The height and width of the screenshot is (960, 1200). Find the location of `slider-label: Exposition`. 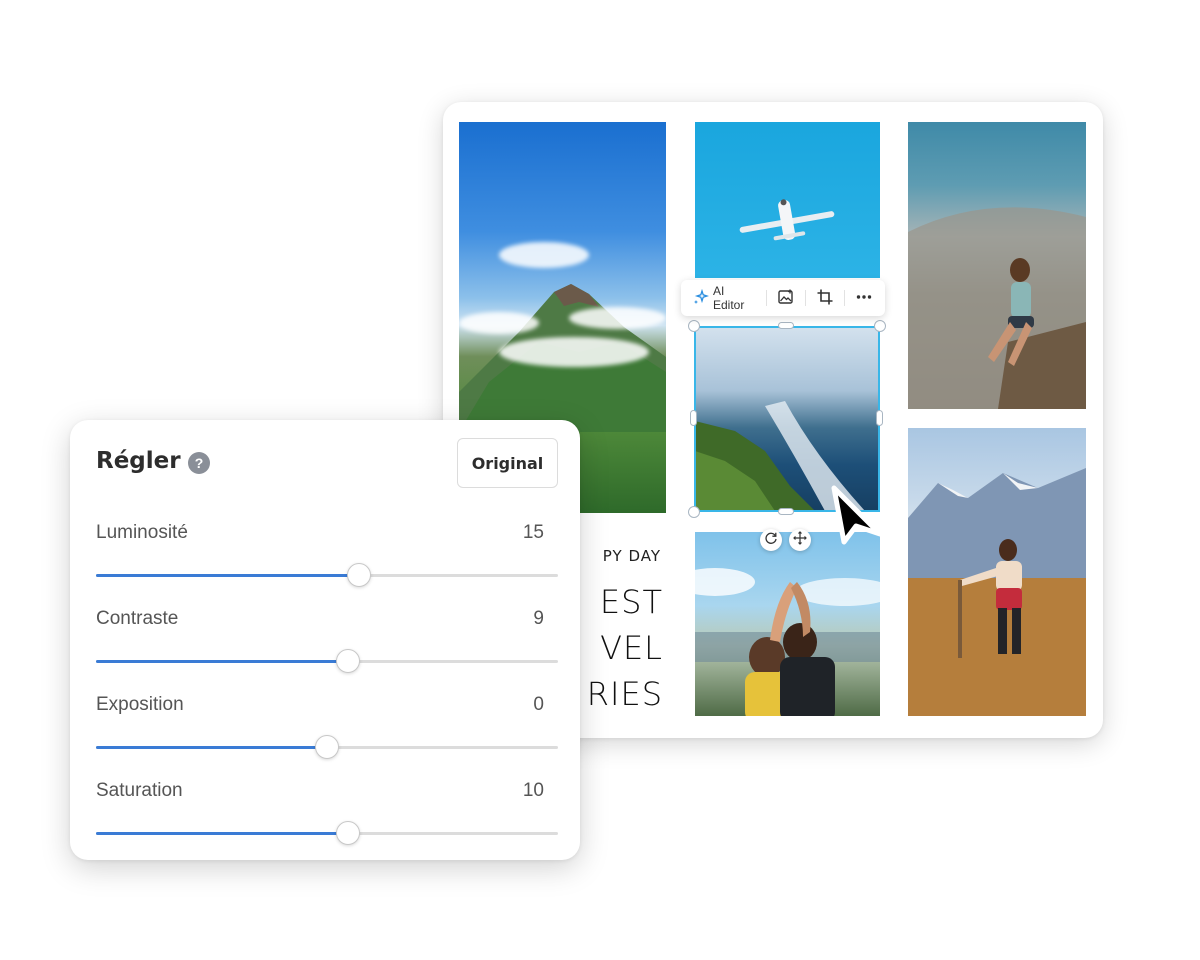

slider-label: Exposition is located at coordinates (140, 704).